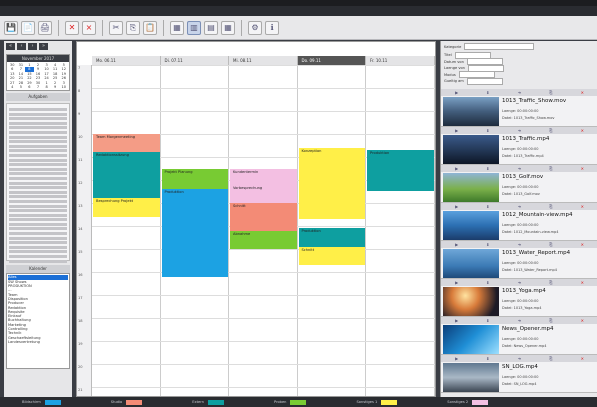  I want to click on nav-prev-button: ‹, so click(21, 46).